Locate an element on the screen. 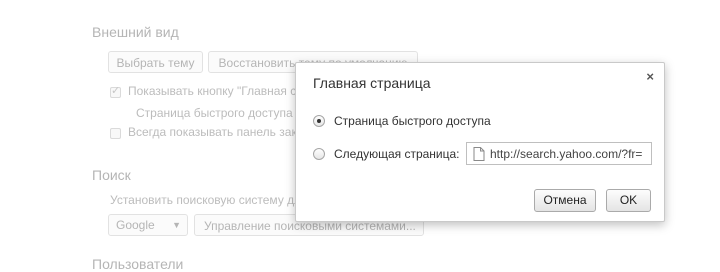  ntp-option-label: Страница быстрого доступа is located at coordinates (412, 121).